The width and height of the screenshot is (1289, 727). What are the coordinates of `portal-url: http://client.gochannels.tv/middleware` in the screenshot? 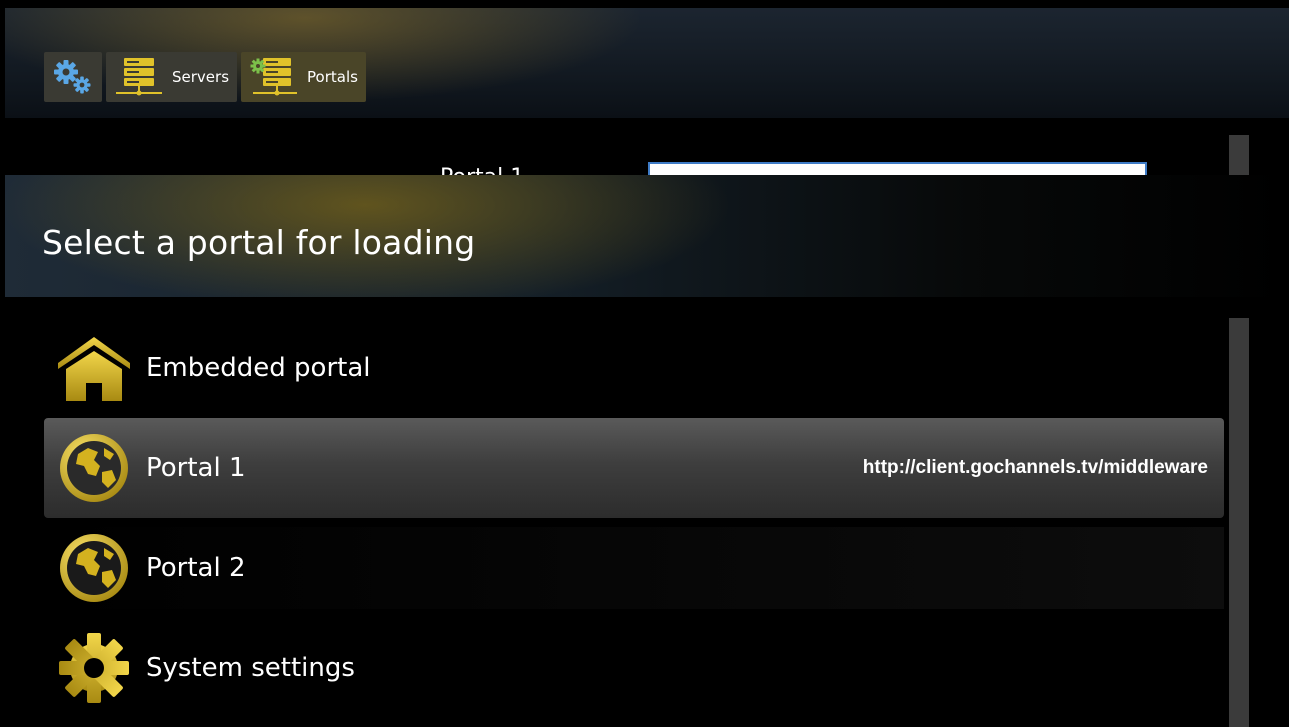 It's located at (1035, 467).